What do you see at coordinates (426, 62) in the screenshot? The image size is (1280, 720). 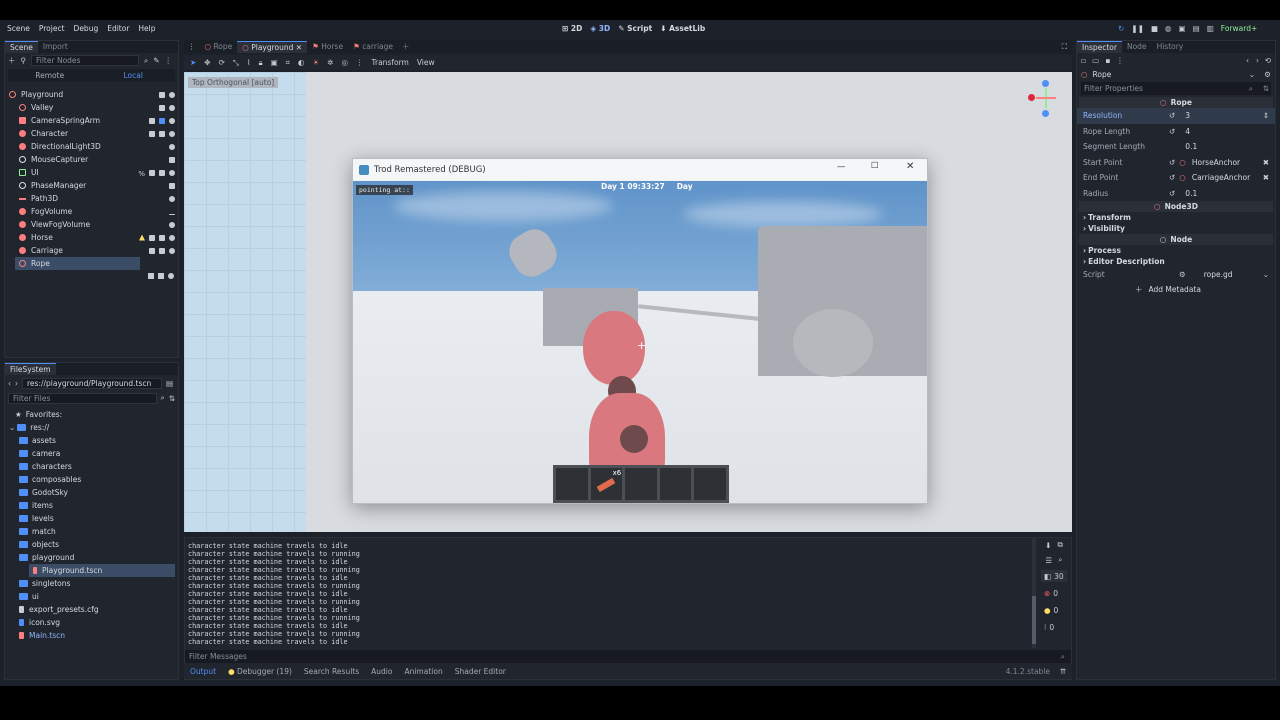 I see `view-menu: View` at bounding box center [426, 62].